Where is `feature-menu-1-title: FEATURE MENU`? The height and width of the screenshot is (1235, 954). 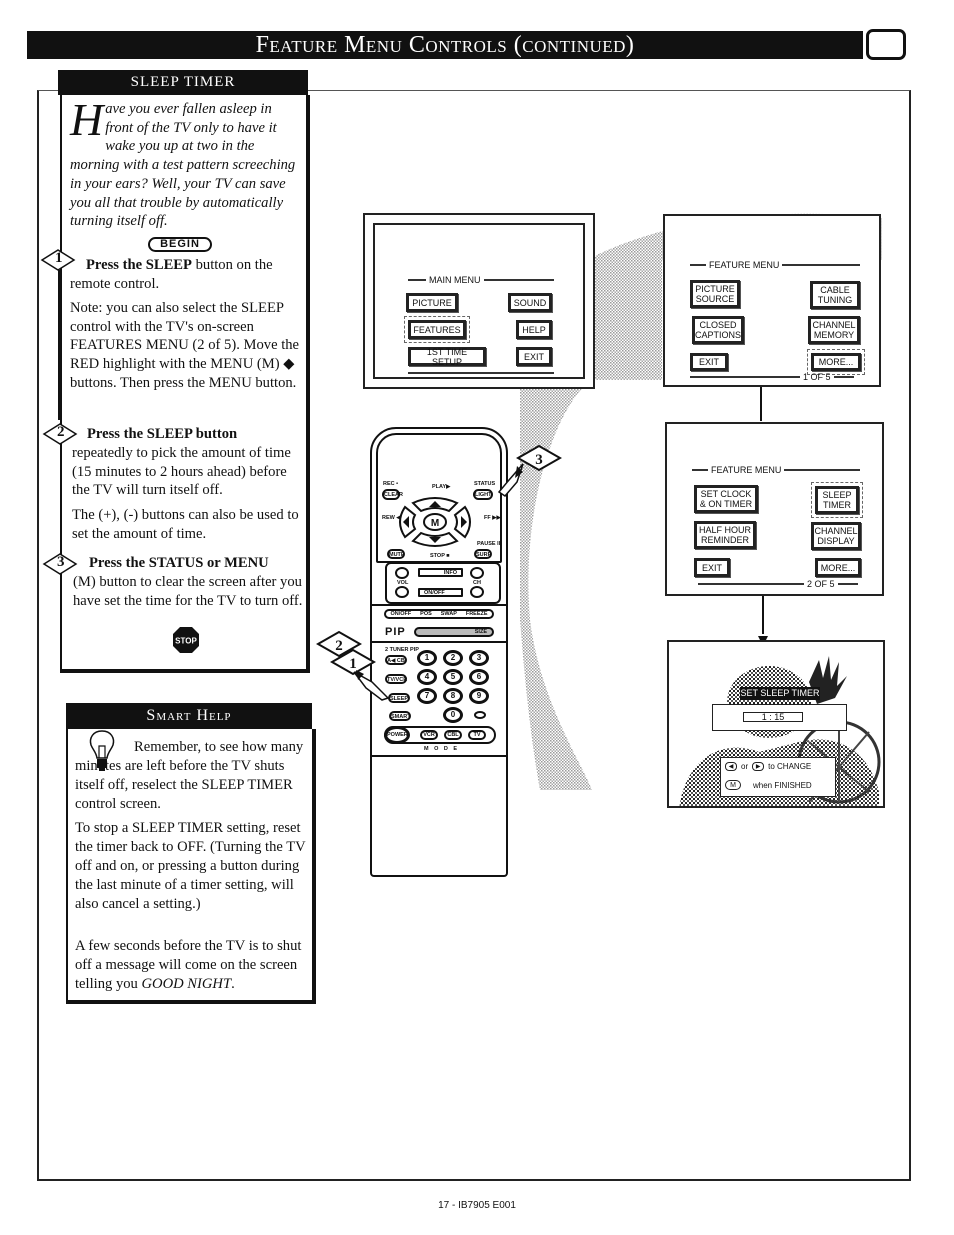
feature-menu-1-title: FEATURE MENU is located at coordinates (775, 265).